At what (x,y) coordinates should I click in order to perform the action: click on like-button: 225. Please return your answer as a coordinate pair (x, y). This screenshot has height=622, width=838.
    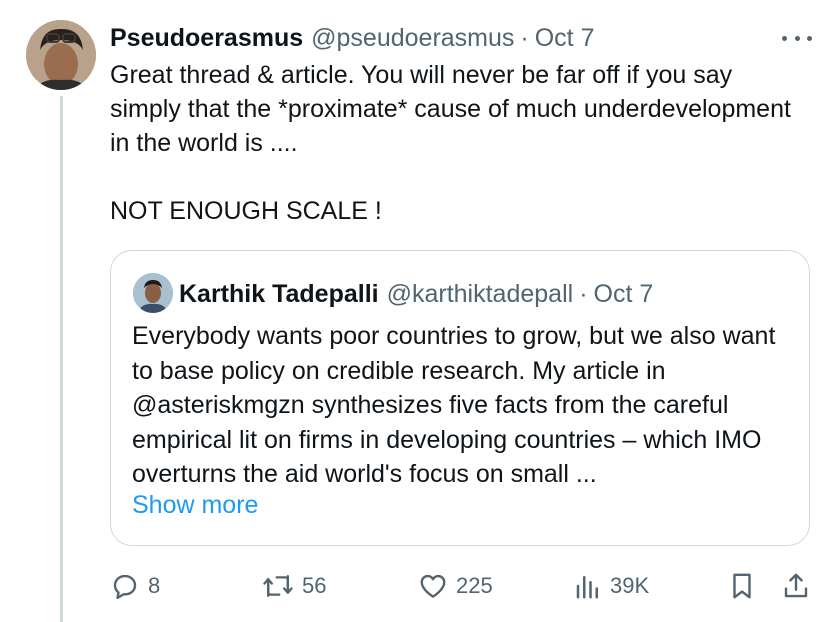
    Looking at the image, I should click on (455, 586).